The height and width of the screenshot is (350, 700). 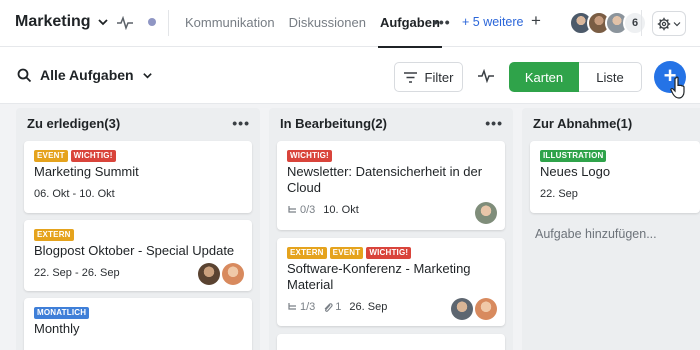 What do you see at coordinates (677, 87) in the screenshot?
I see `hand-cursor-icon` at bounding box center [677, 87].